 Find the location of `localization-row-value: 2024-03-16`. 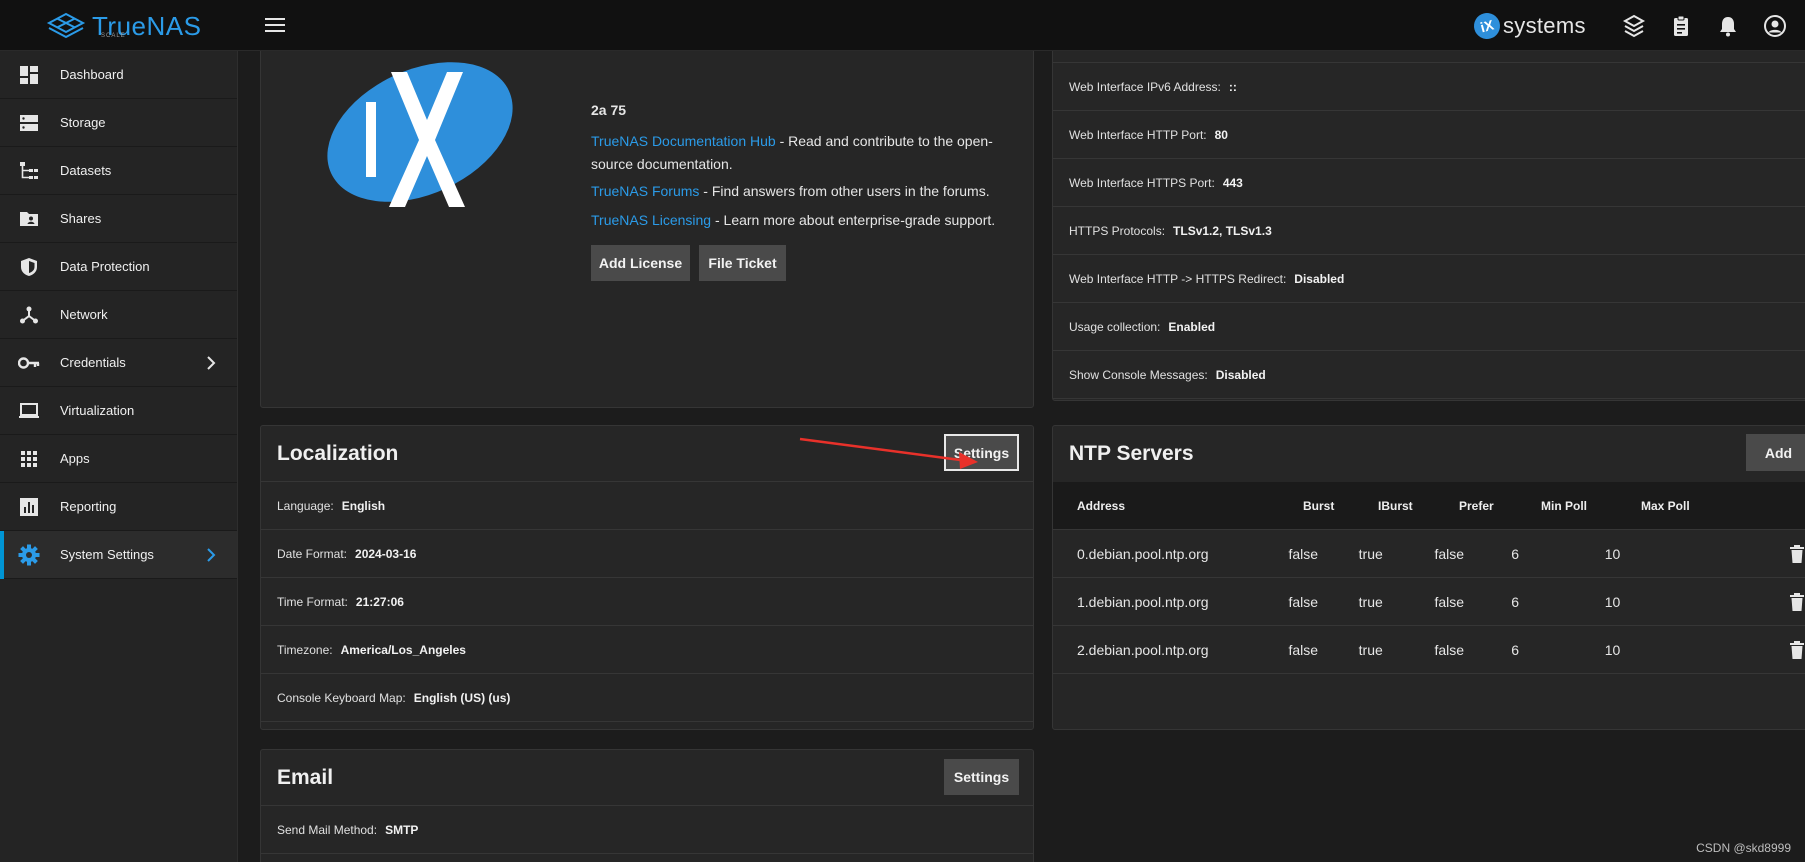

localization-row-value: 2024-03-16 is located at coordinates (386, 553).